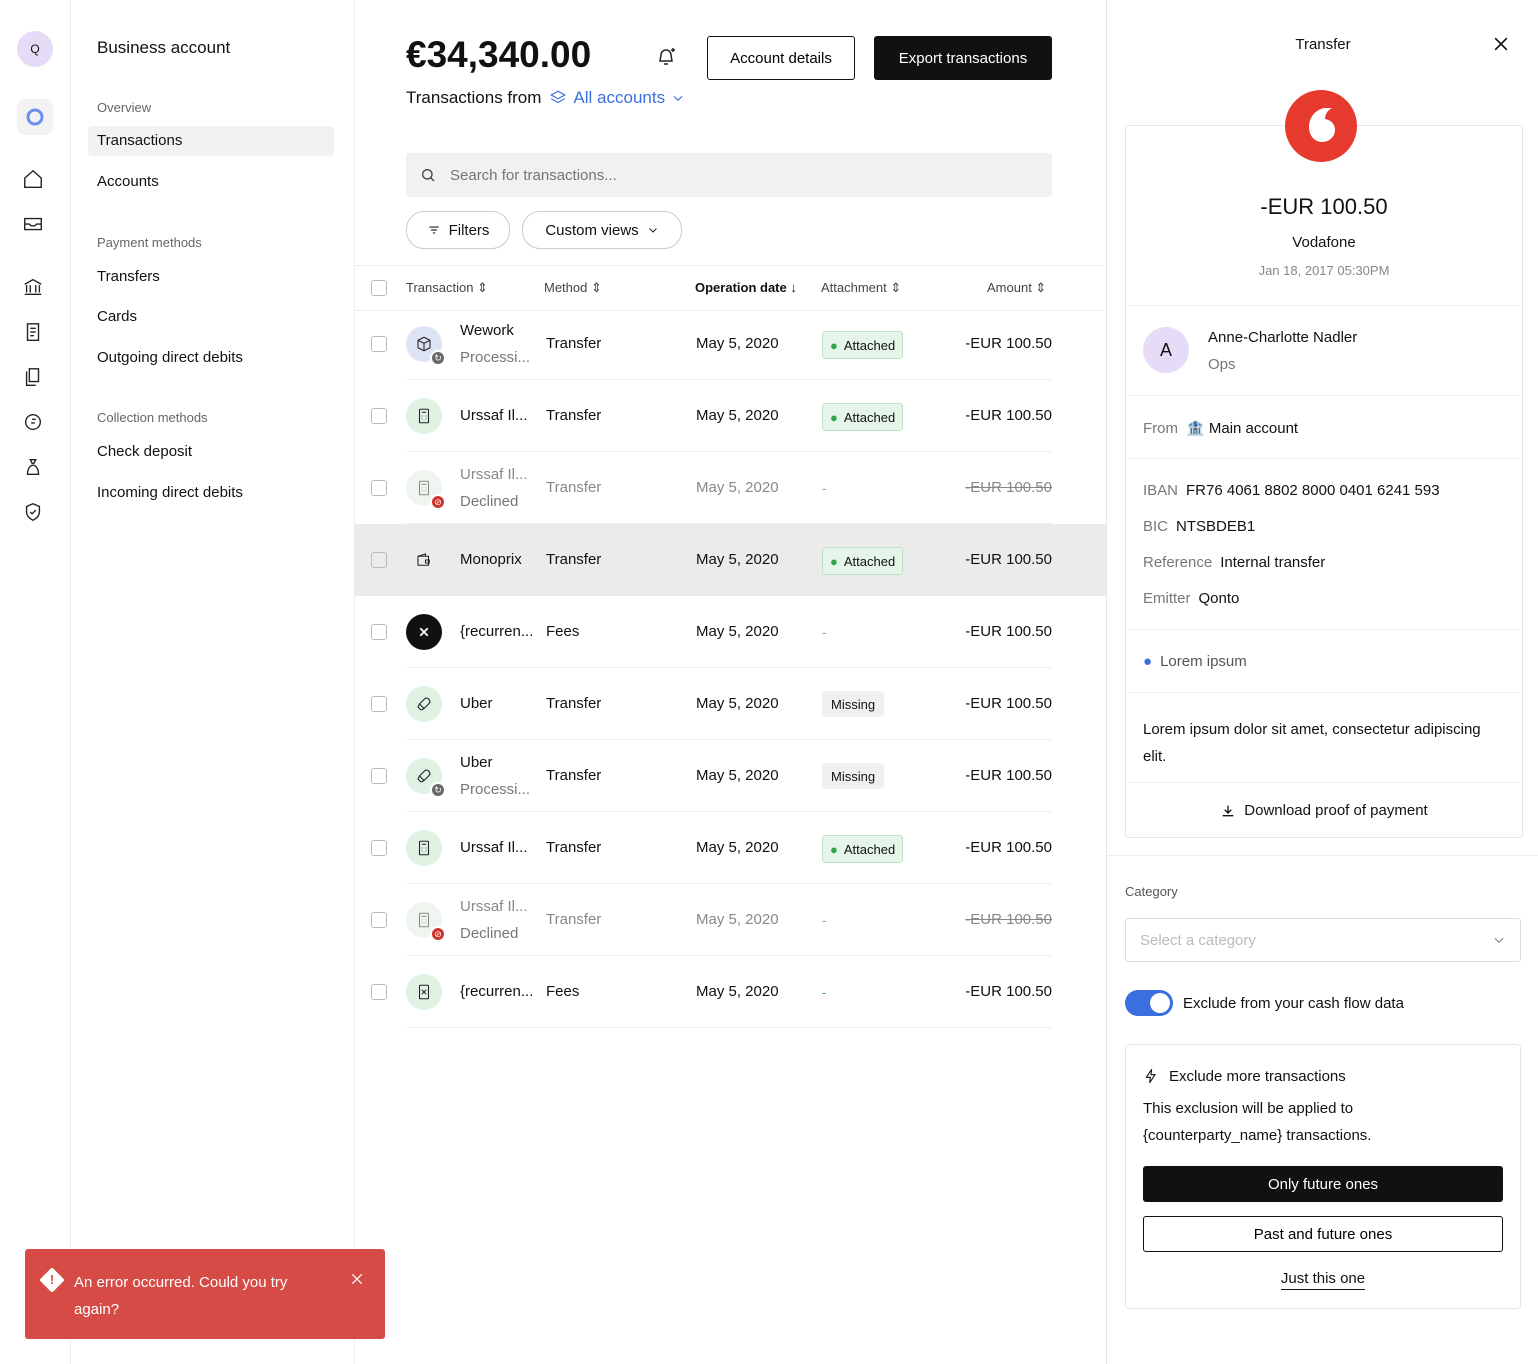 Image resolution: width=1538 pixels, height=1364 pixels. What do you see at coordinates (781, 58) in the screenshot?
I see `account-details-button: Account details` at bounding box center [781, 58].